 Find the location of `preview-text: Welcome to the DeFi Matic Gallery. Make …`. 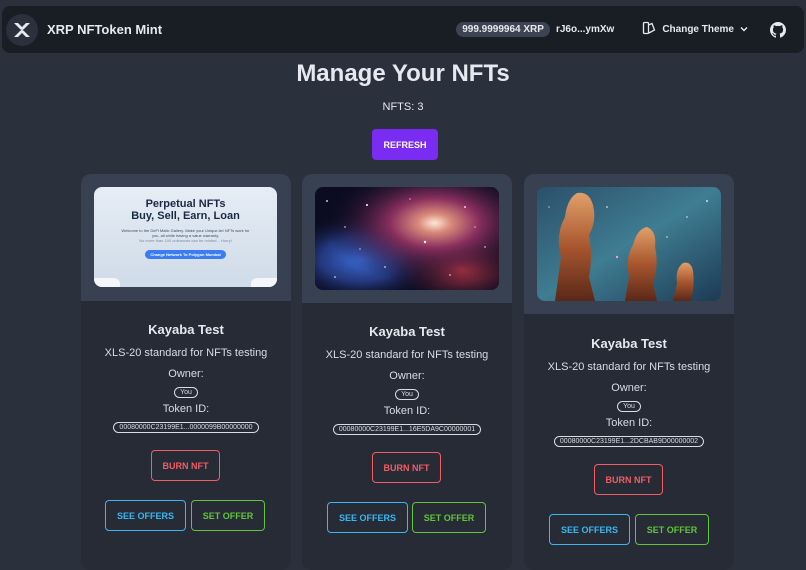

preview-text: Welcome to the DeFi Matic Gallery. Make … is located at coordinates (185, 235).